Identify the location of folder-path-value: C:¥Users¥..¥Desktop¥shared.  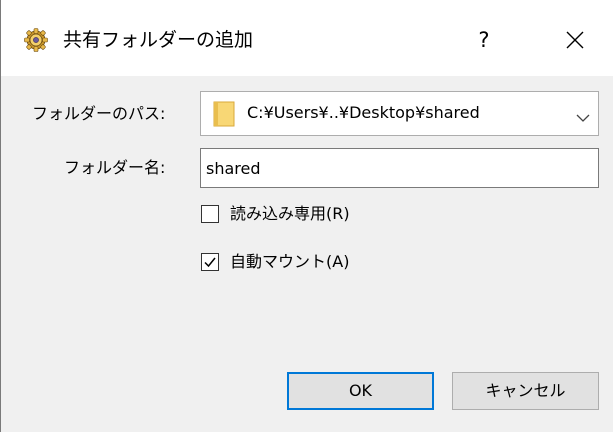
(363, 112).